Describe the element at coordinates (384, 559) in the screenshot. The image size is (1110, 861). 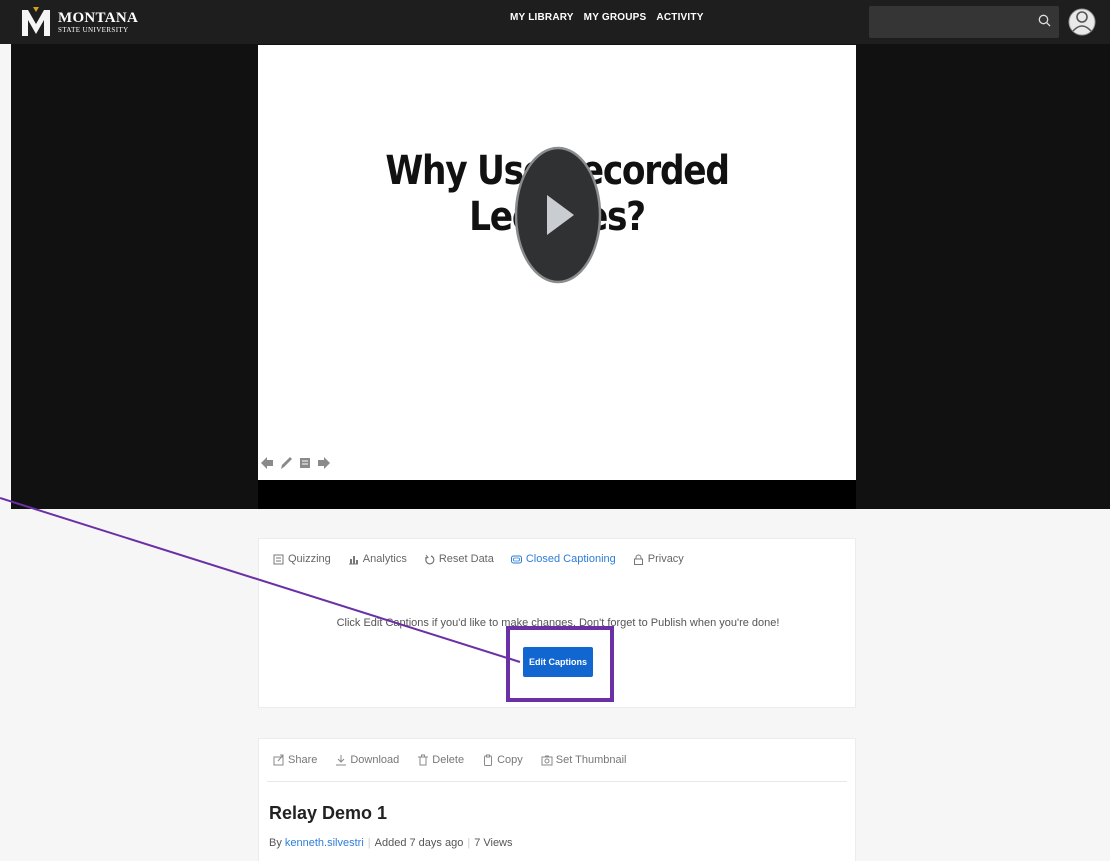
I see `tab-label: Analytics` at that location.